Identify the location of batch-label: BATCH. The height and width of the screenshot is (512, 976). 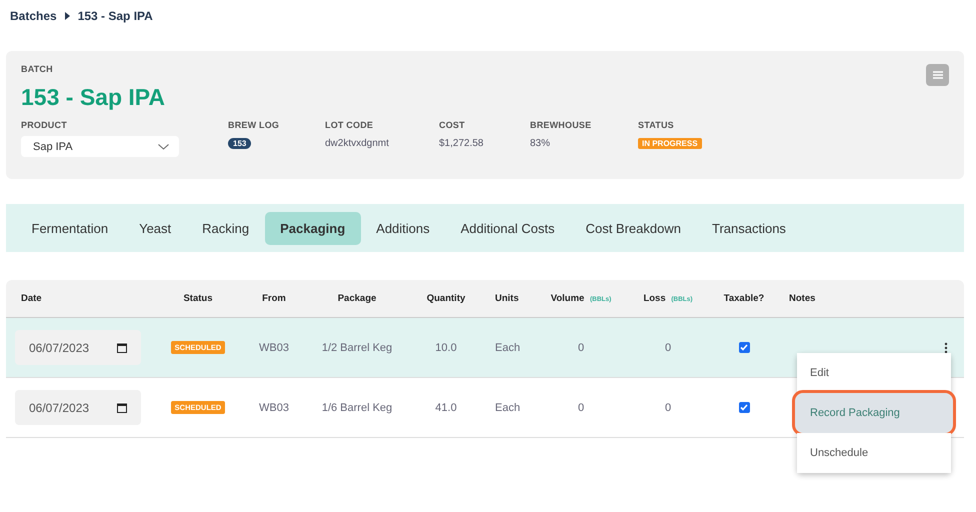
(37, 69).